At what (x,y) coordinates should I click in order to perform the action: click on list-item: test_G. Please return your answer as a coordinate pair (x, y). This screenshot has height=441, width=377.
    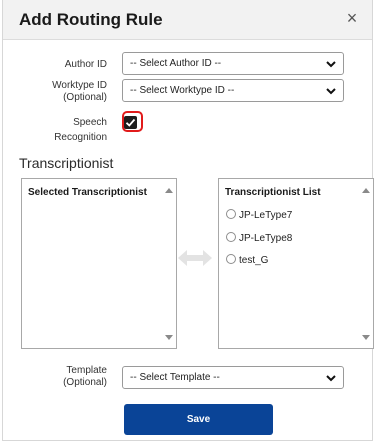
    Looking at the image, I should click on (247, 260).